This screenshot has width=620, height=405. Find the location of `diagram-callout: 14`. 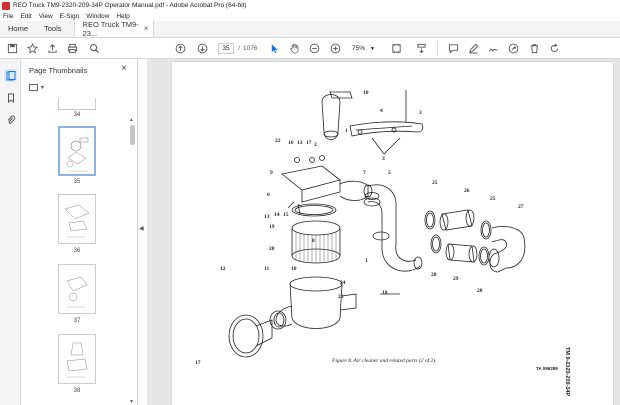

diagram-callout: 14 is located at coordinates (277, 215).